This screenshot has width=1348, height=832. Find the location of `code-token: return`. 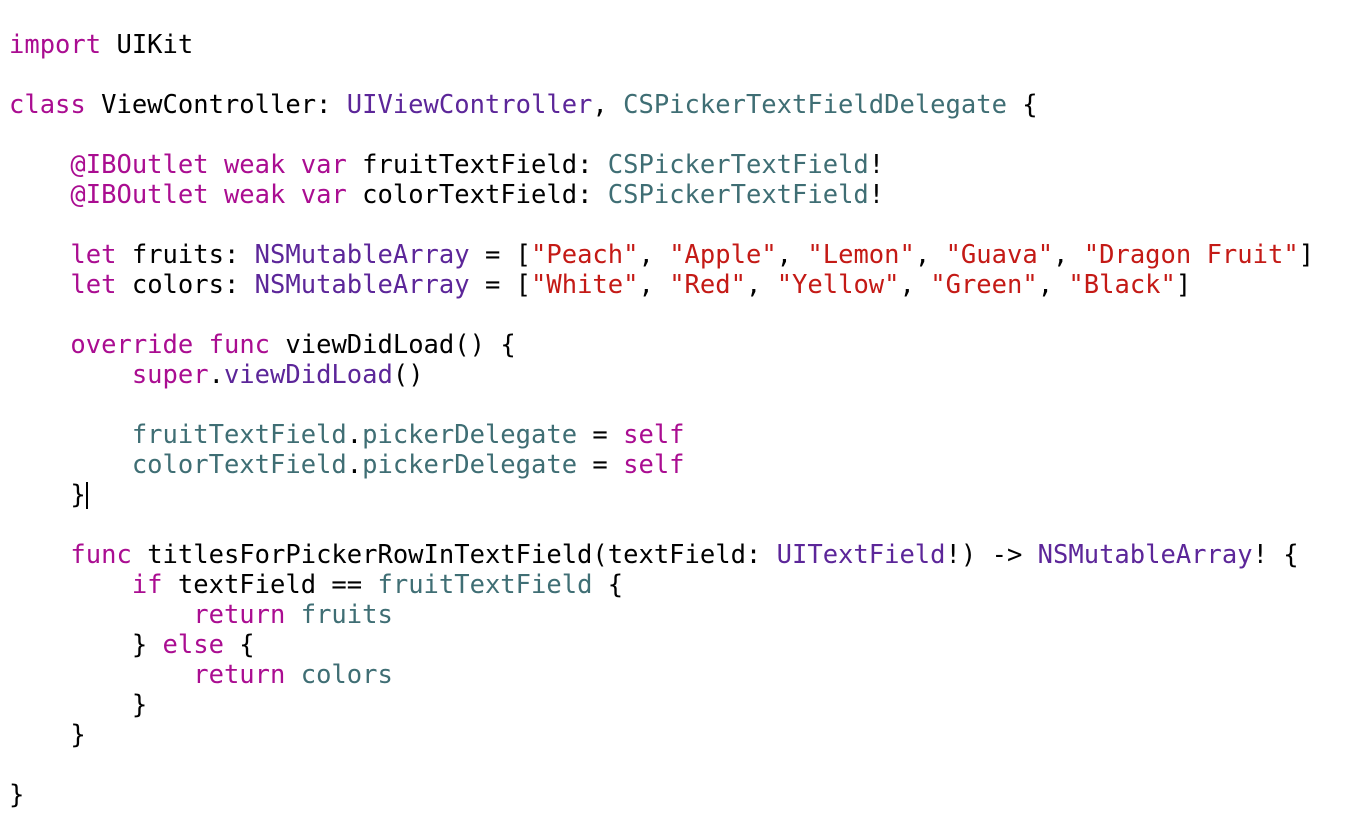

code-token: return is located at coordinates (239, 615).